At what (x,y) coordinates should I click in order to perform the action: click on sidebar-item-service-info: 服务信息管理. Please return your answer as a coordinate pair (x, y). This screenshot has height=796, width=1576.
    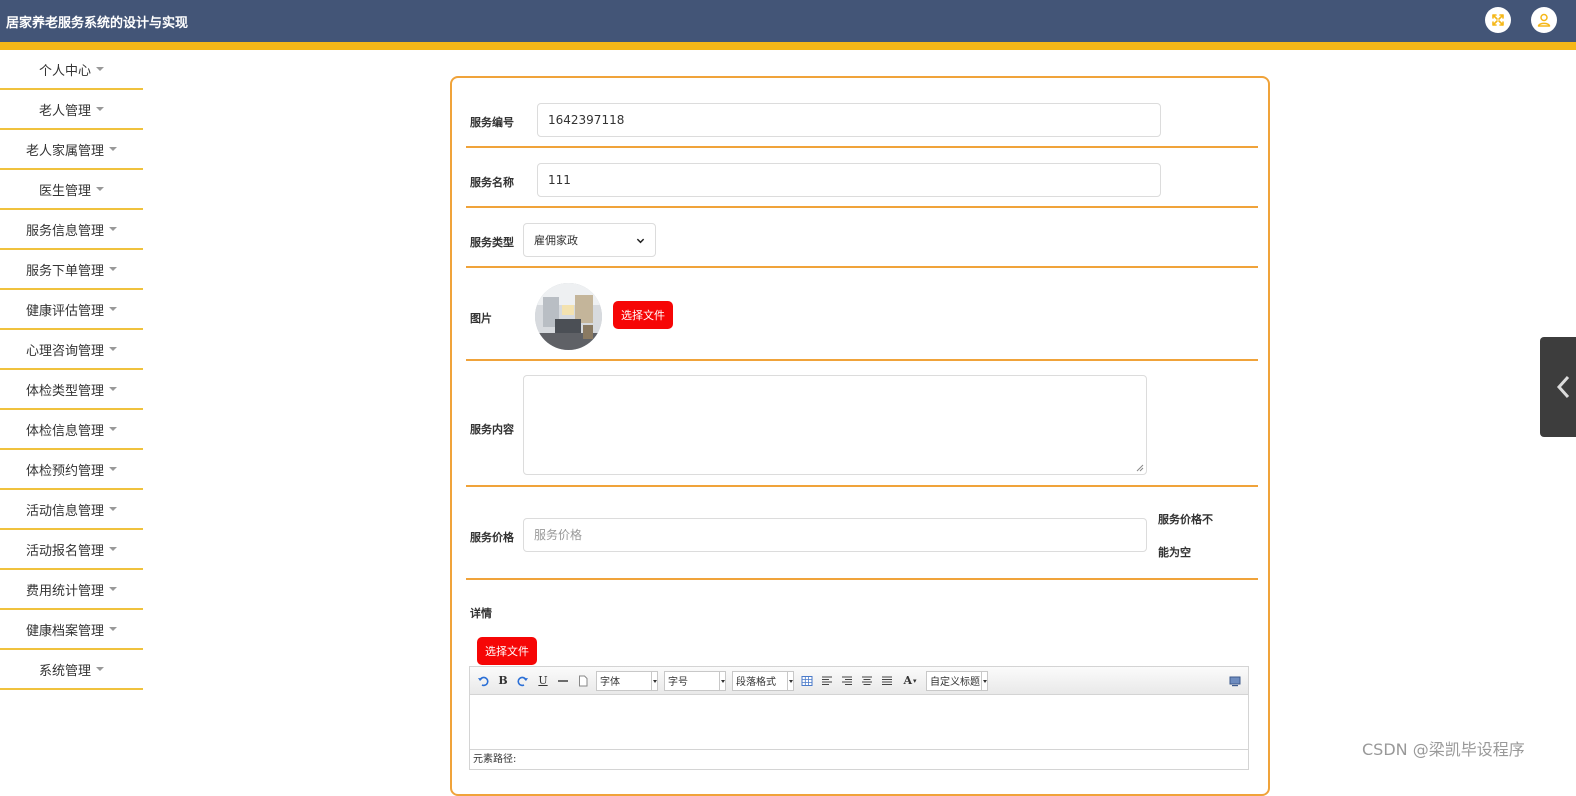
    Looking at the image, I should click on (71, 230).